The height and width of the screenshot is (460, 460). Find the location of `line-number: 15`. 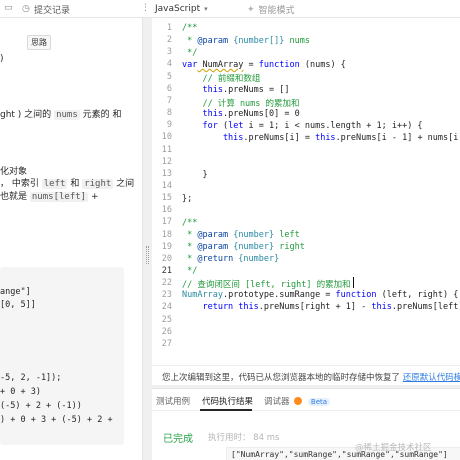

line-number: 15 is located at coordinates (166, 198).